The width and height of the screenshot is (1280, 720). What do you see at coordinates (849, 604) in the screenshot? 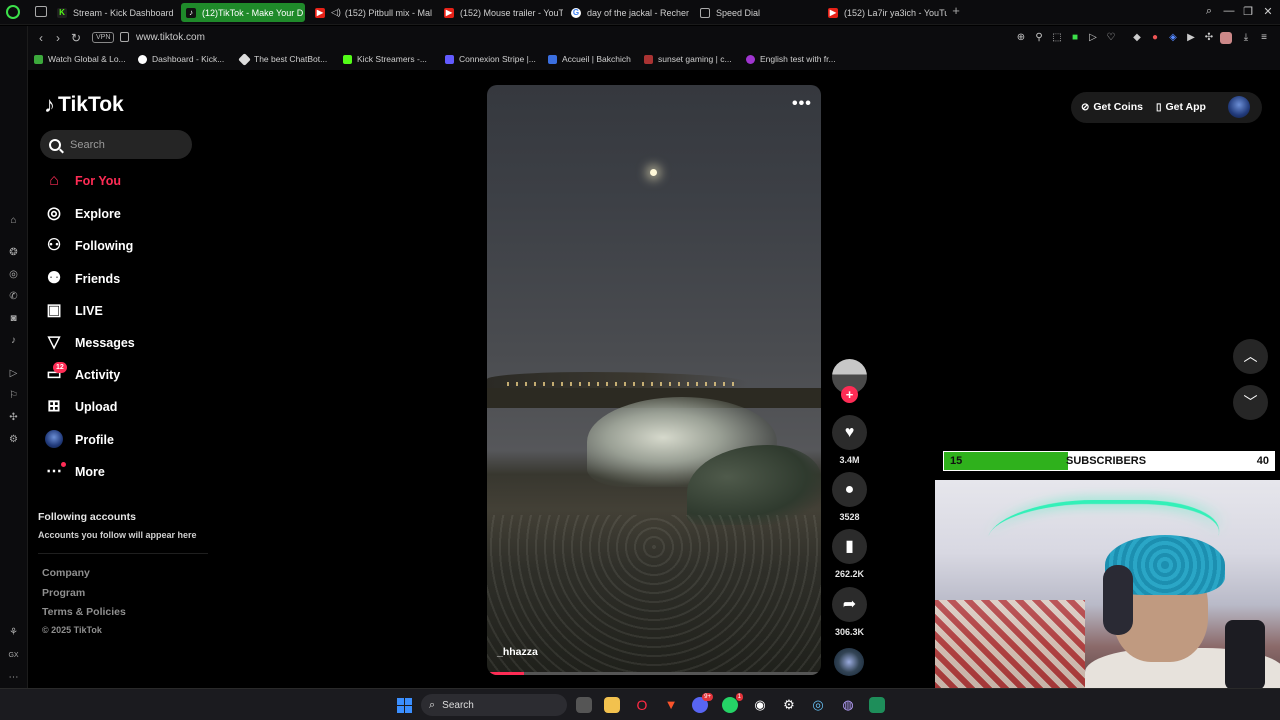
I see `share-arrow-icon: ➦` at bounding box center [849, 604].